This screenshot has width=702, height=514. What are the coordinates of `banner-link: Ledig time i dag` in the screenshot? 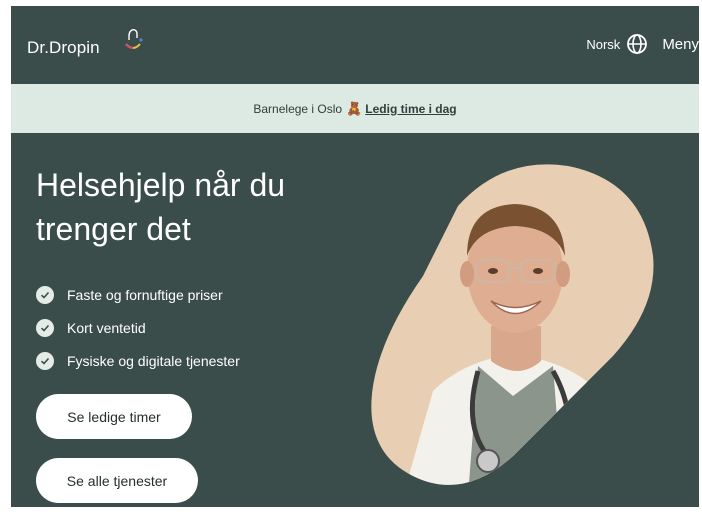 It's located at (410, 109).